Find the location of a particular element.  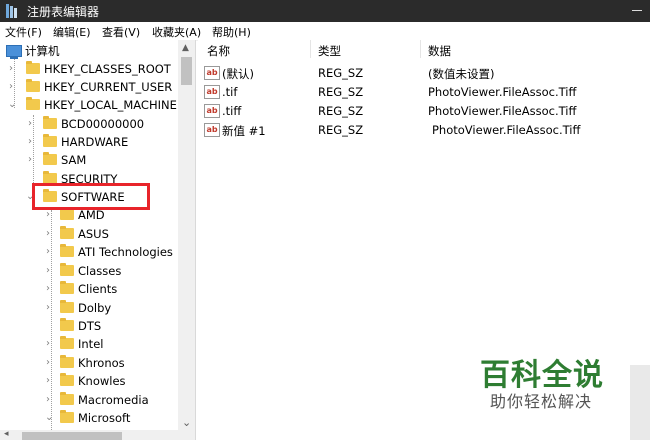

tree-horizontal-scrollbar: ◂ is located at coordinates (89, 434).